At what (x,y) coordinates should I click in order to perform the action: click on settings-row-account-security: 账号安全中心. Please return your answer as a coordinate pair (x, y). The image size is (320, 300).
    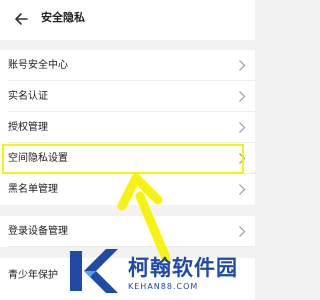
    Looking at the image, I should click on (127, 65).